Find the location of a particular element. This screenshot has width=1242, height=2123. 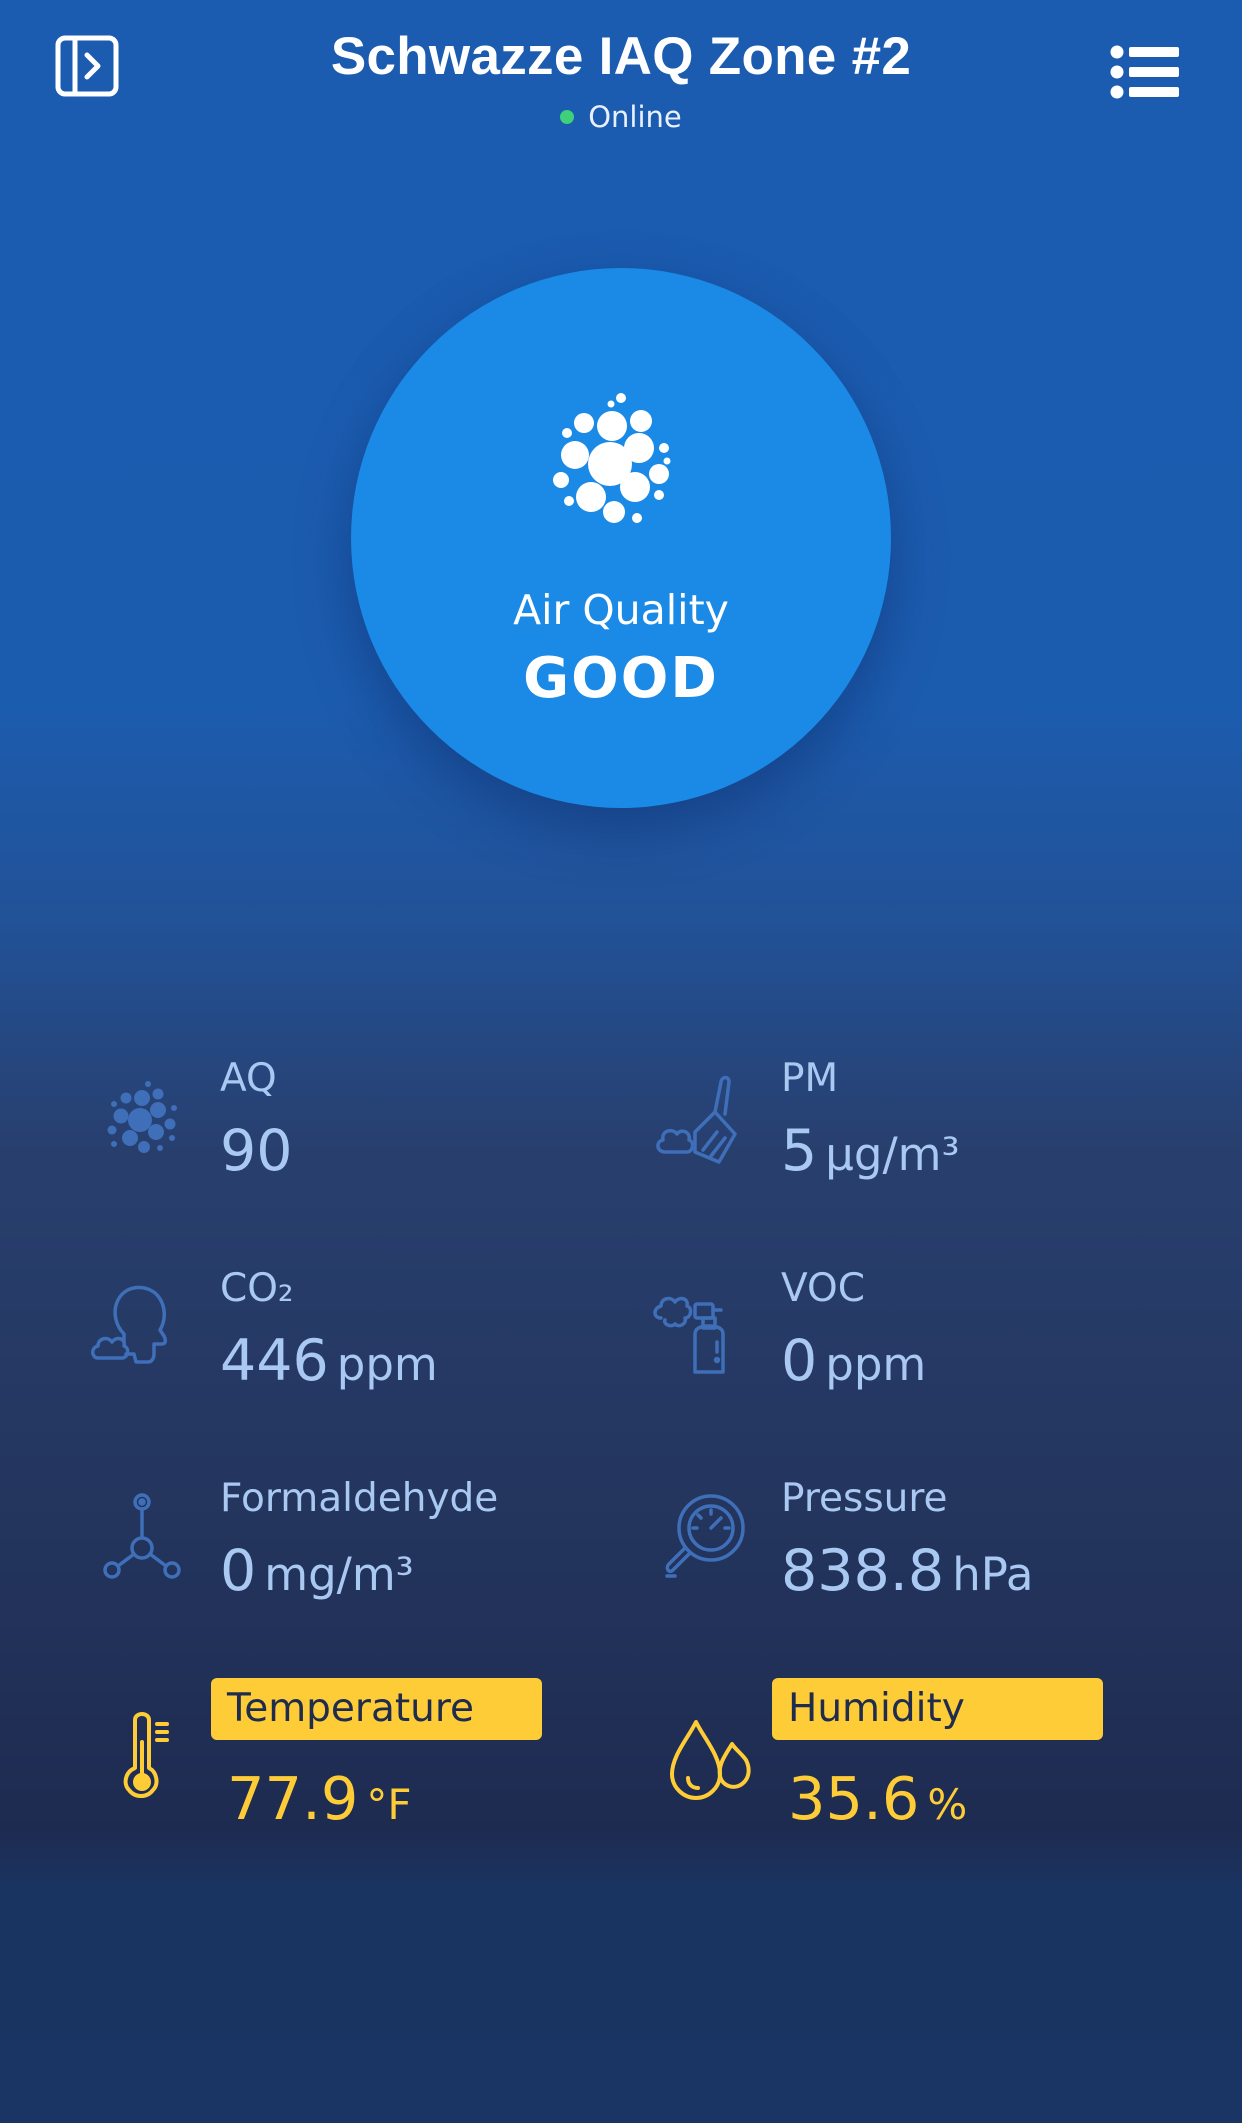

metric-aq-reading: 90 is located at coordinates (256, 1151).